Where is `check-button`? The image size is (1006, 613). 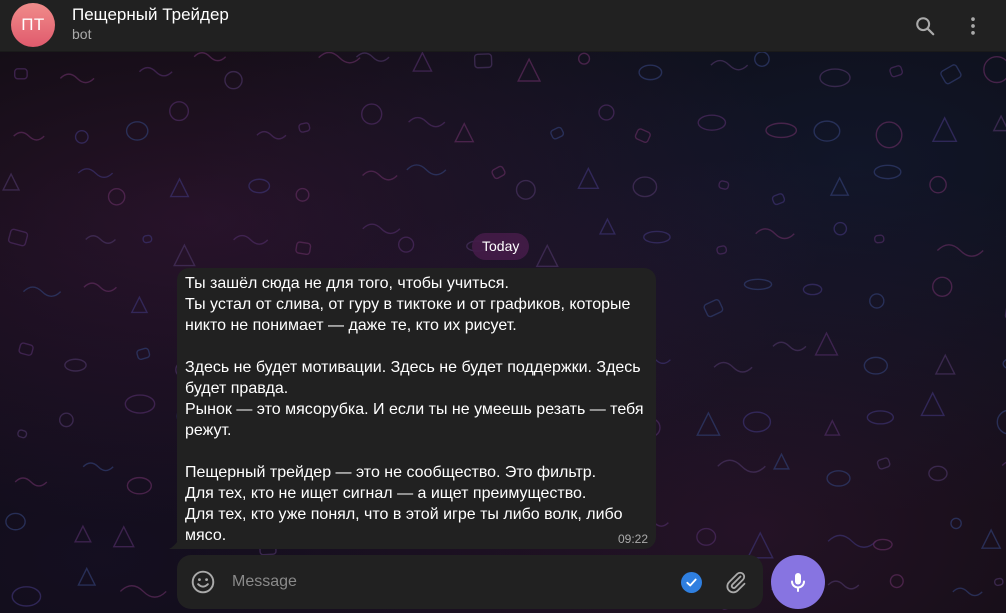 check-button is located at coordinates (691, 582).